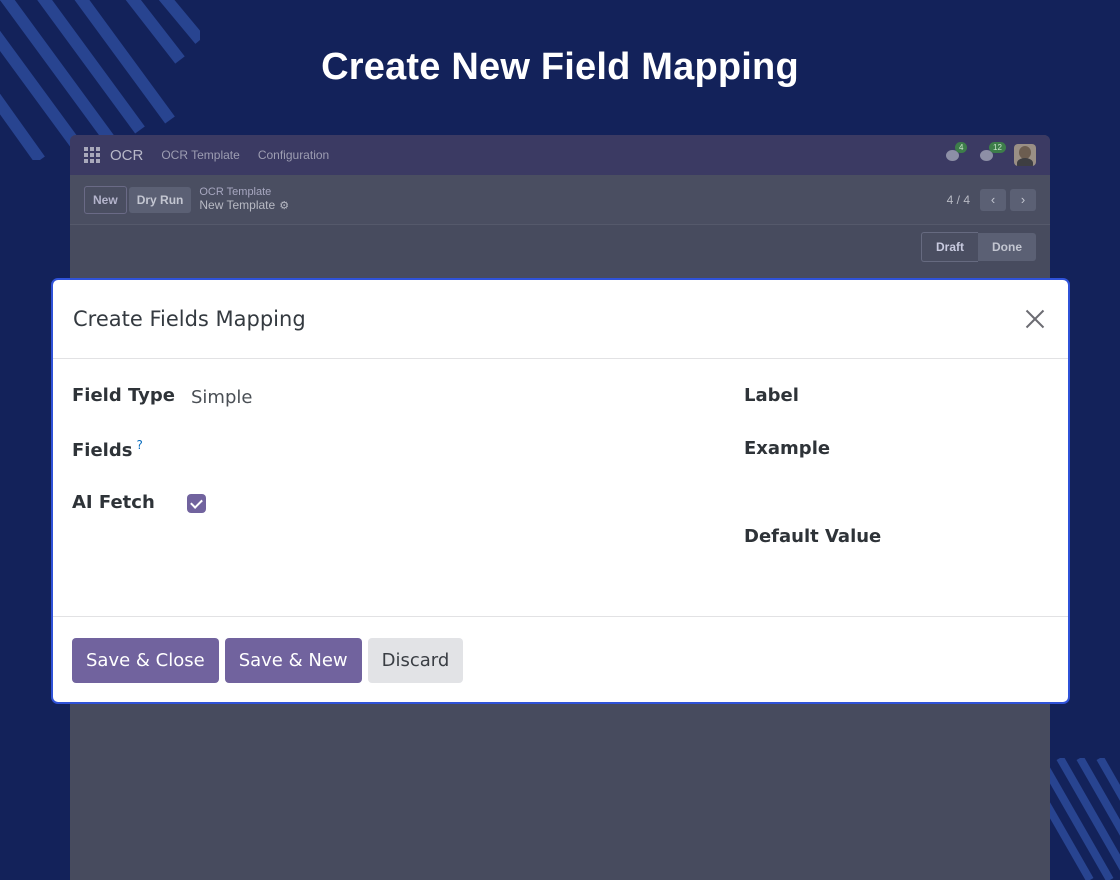  I want to click on breadcrumb-current: New Template, so click(237, 205).